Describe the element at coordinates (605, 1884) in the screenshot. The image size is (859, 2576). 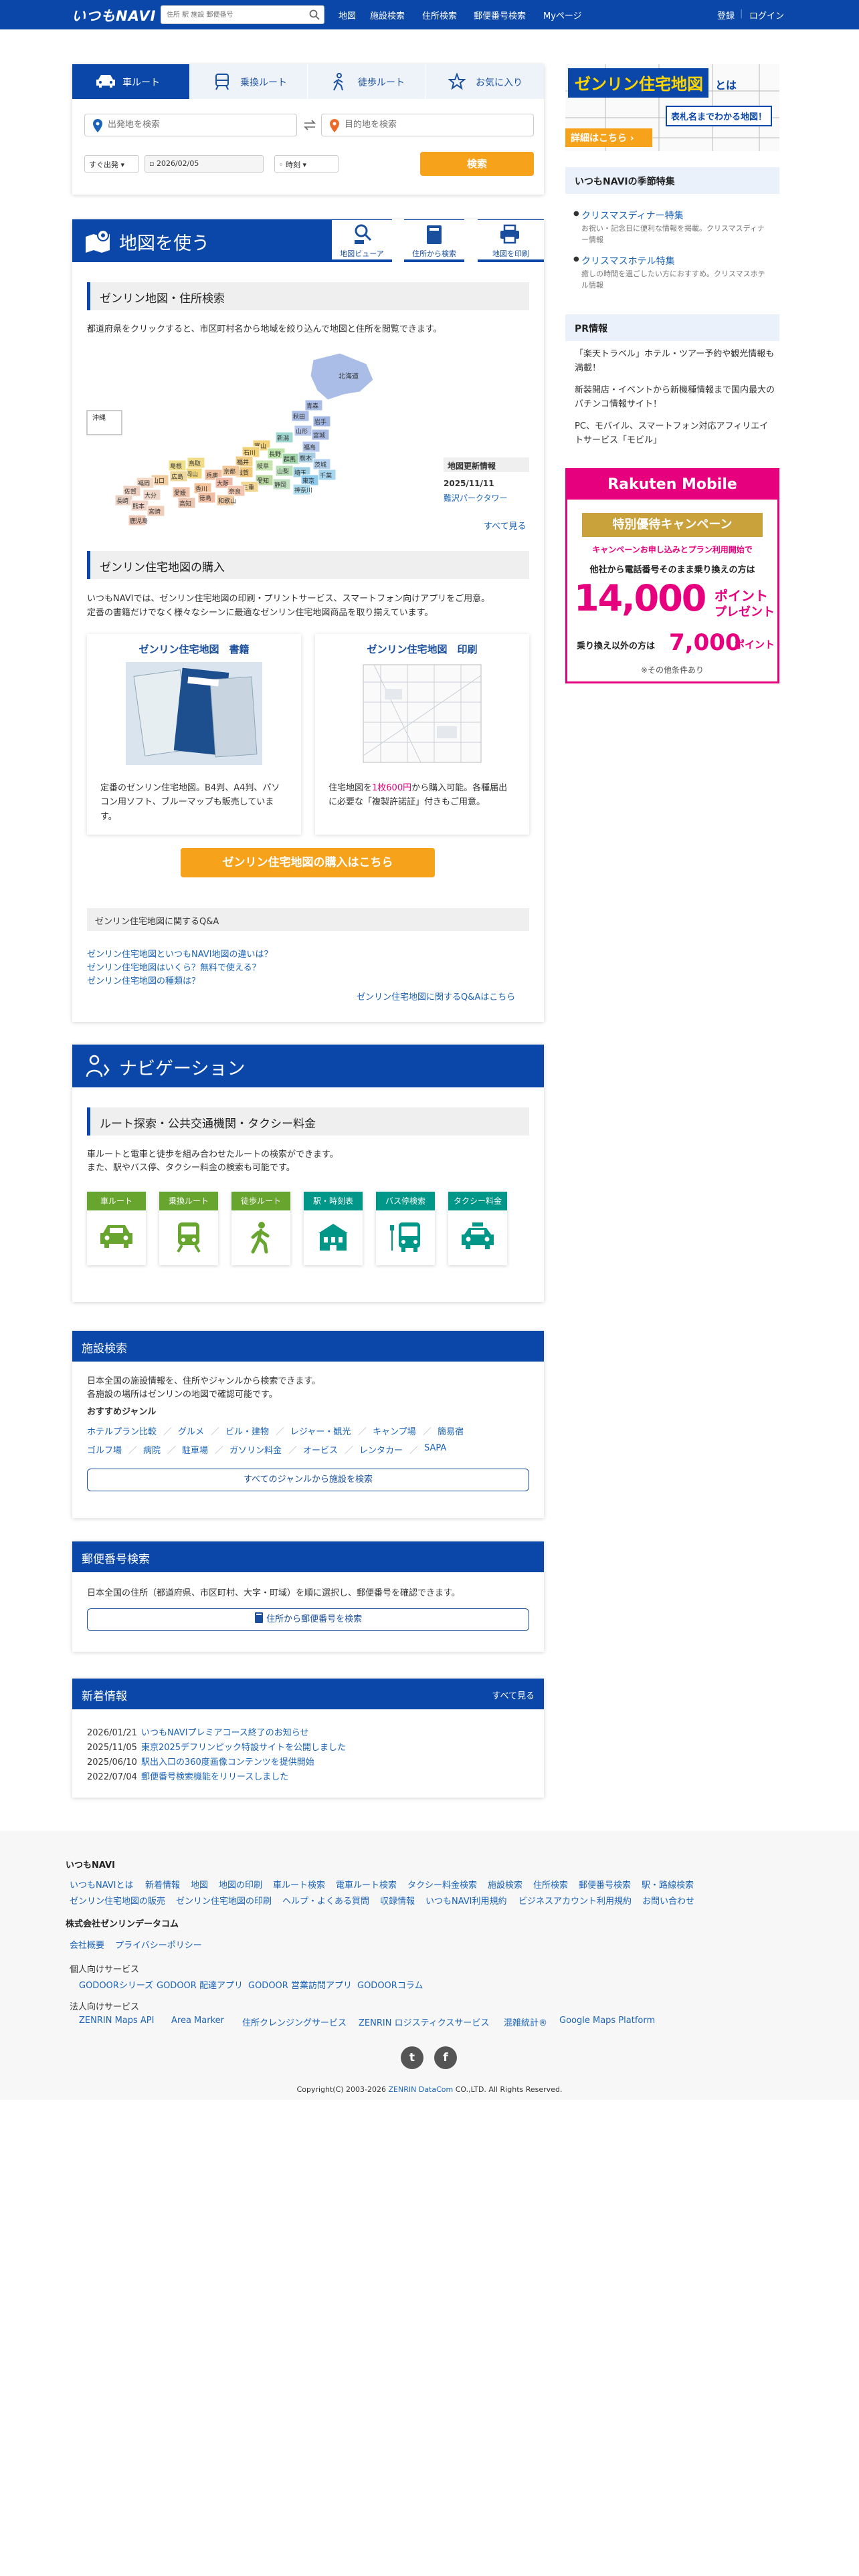
I see `footer-link: 郵便番号検索` at that location.